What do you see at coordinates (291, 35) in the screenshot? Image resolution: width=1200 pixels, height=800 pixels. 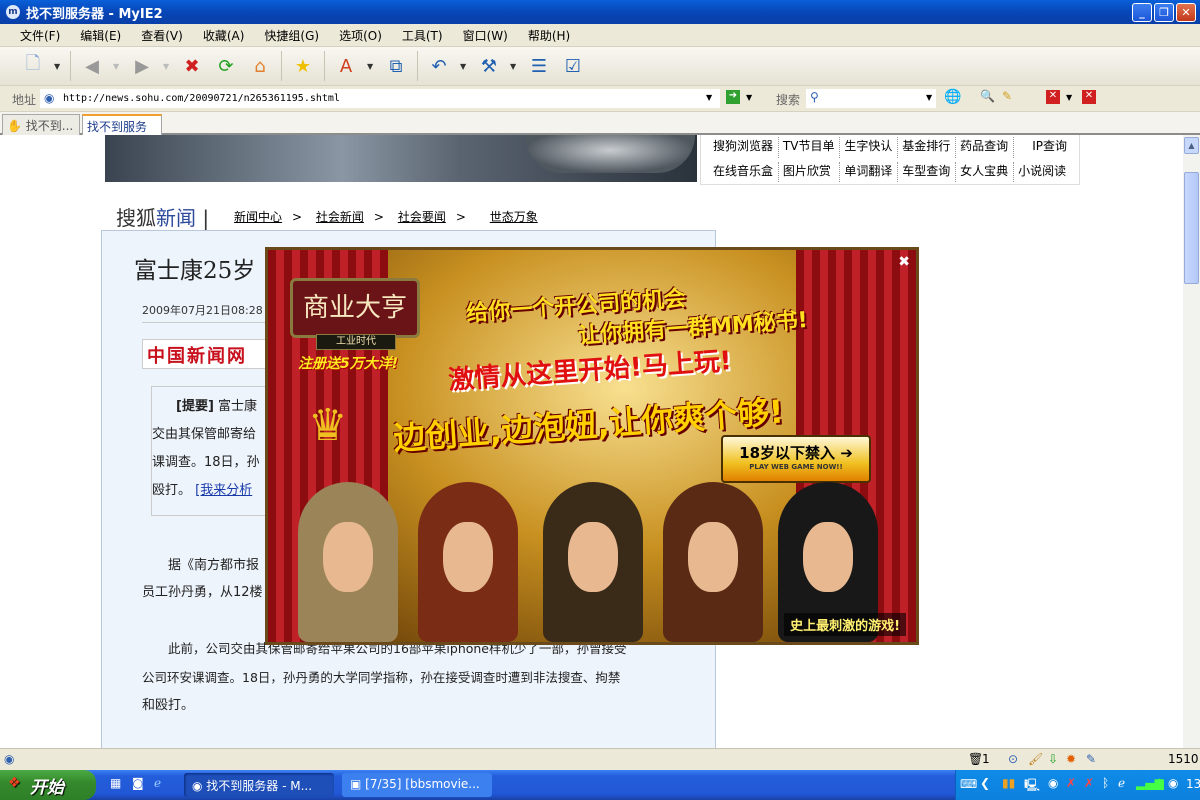 I see `menu-groups: 快捷组(G)` at bounding box center [291, 35].